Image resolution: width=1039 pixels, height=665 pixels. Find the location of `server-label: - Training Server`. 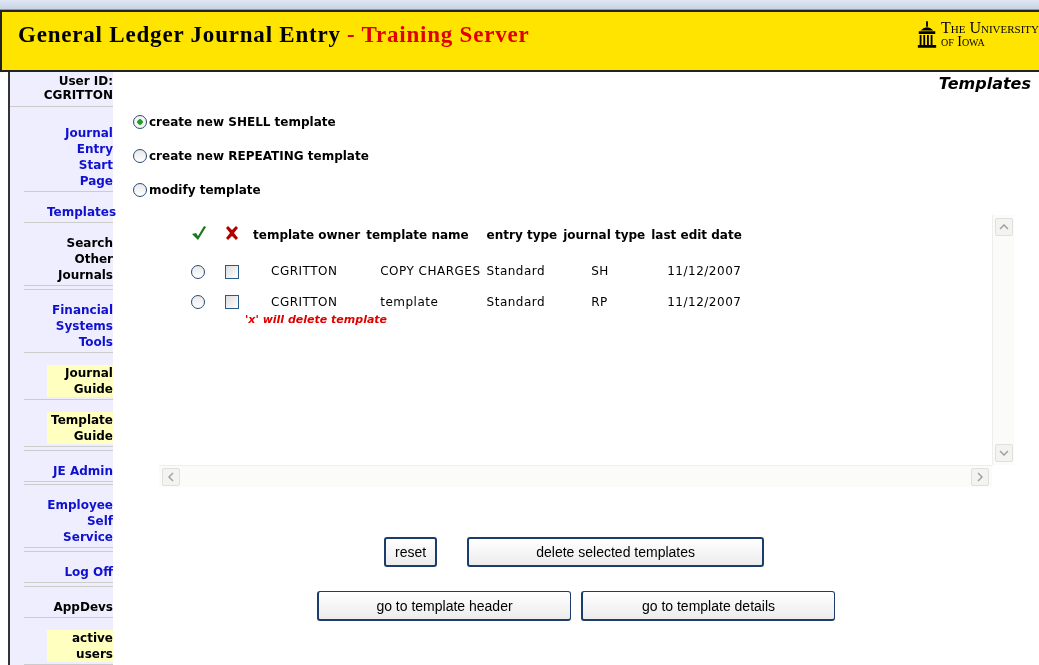

server-label: - Training Server is located at coordinates (438, 34).